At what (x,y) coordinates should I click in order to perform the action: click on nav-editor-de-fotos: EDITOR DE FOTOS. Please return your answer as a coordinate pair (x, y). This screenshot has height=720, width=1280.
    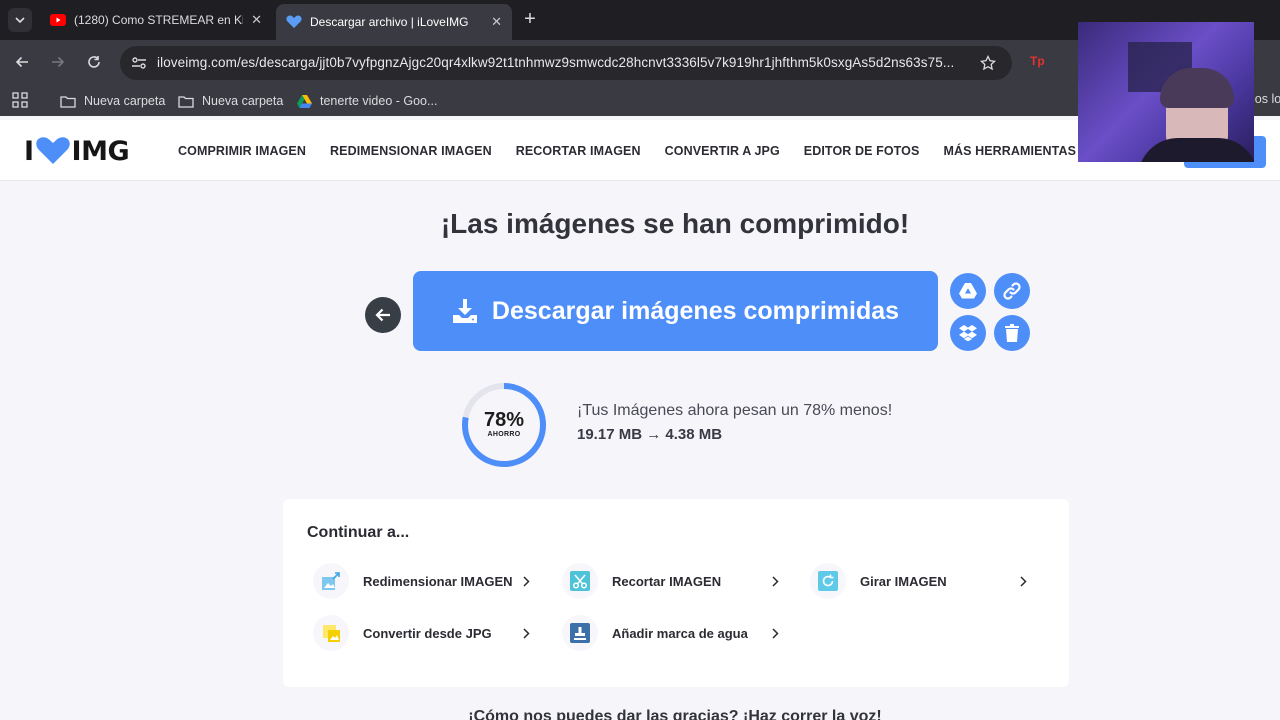
    Looking at the image, I should click on (862, 151).